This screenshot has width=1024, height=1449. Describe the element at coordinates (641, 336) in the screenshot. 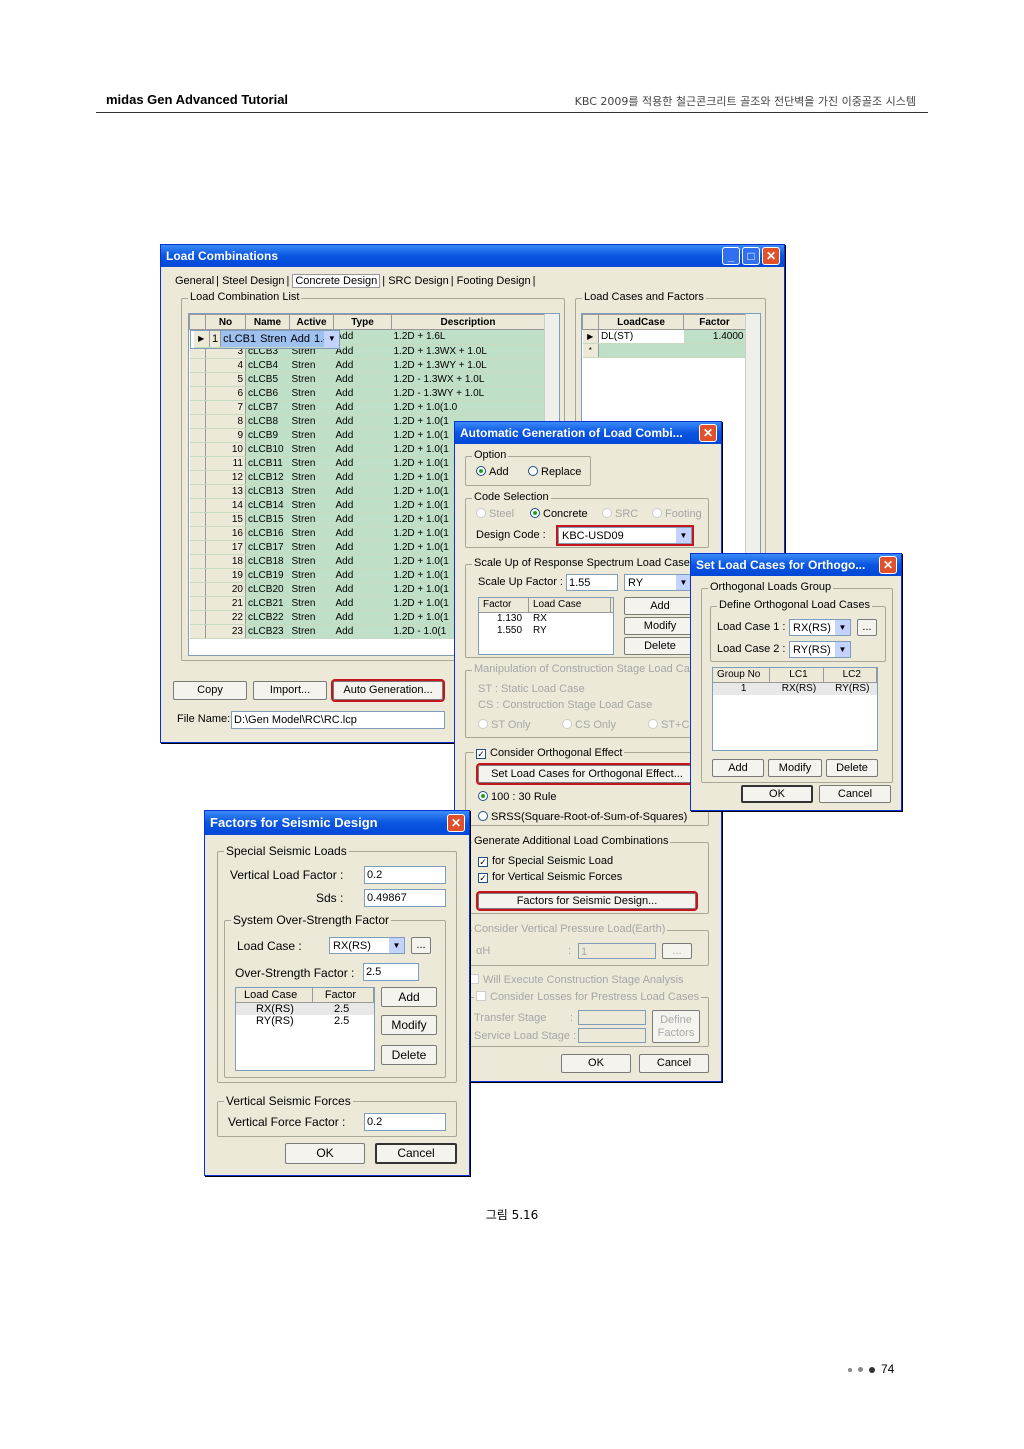

I see `cell-loadcase: DL(ST)` at that location.